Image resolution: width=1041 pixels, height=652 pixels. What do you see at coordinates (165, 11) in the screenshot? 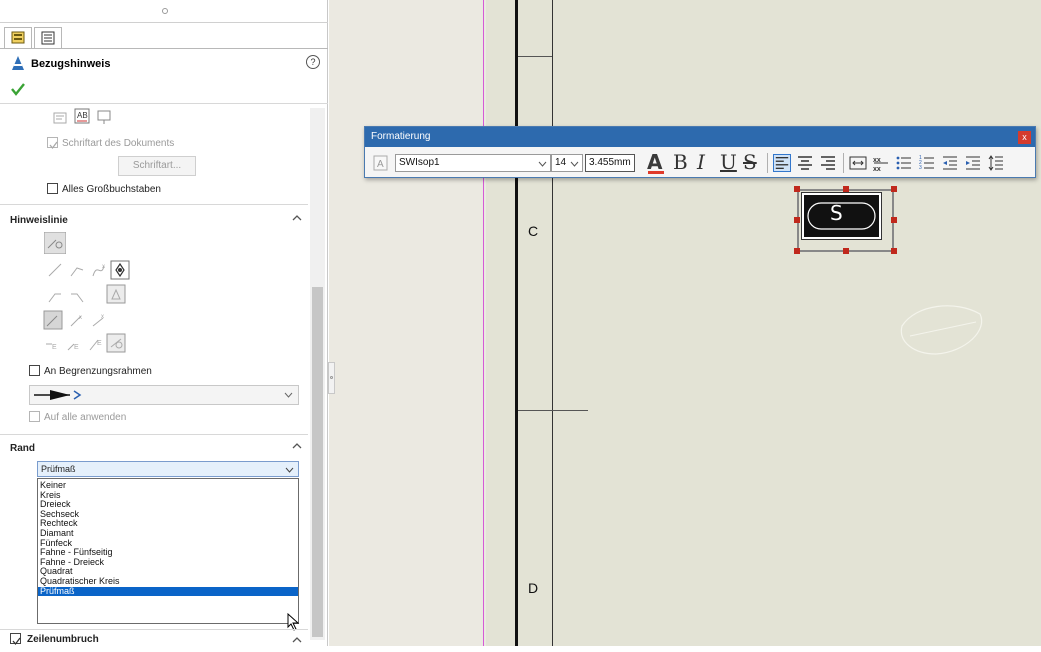
I see `panel-grip` at bounding box center [165, 11].